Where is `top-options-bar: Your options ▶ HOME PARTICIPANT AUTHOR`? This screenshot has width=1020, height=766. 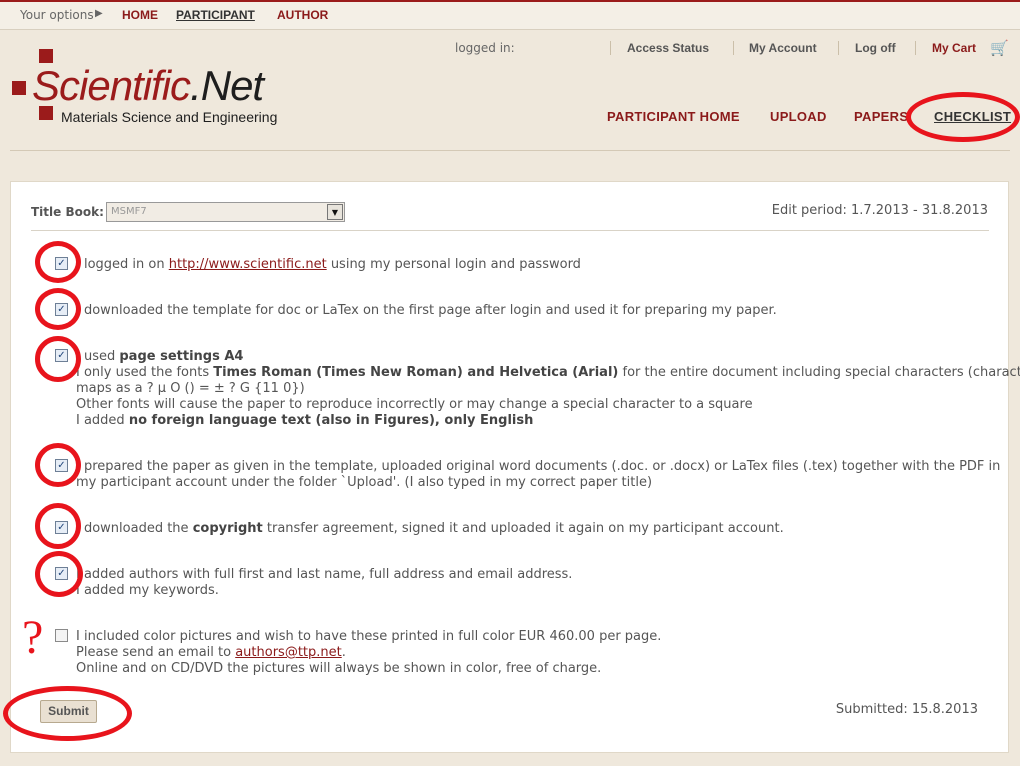 top-options-bar: Your options ▶ HOME PARTICIPANT AUTHOR is located at coordinates (510, 15).